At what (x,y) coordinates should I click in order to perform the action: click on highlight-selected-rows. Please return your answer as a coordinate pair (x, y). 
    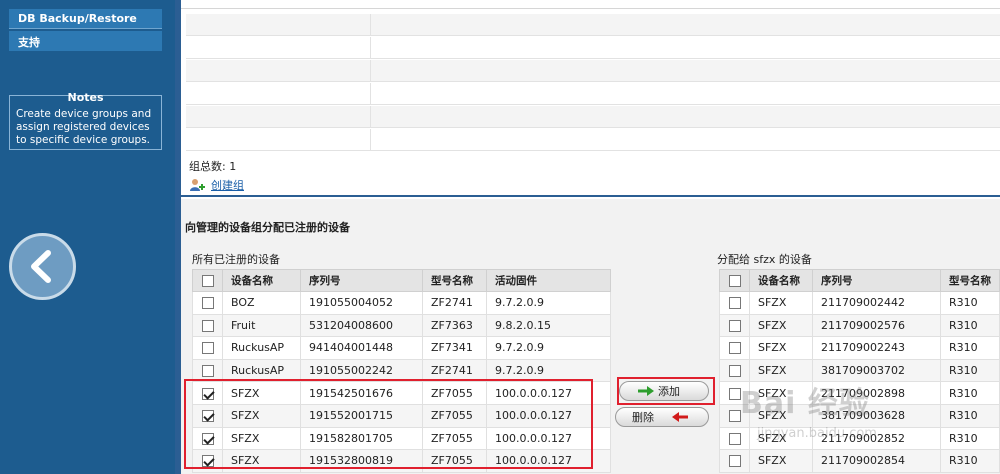
    Looking at the image, I should click on (388, 424).